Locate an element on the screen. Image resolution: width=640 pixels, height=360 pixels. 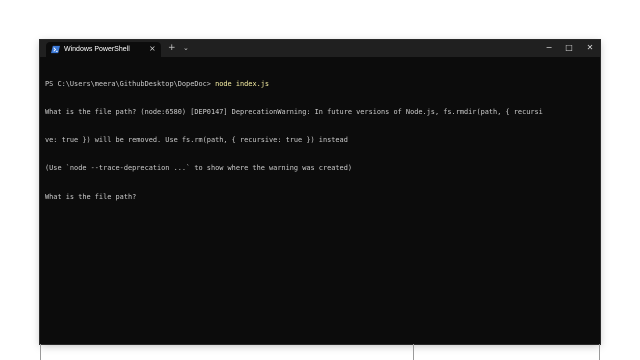
tab-bar: Windows PowerShell × + ⌄ − □ ✕ is located at coordinates (320, 48).